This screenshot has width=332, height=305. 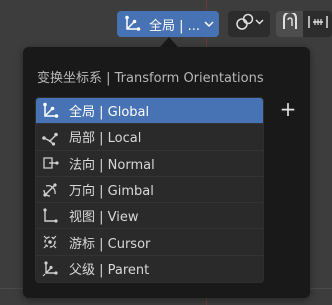 I want to click on snap-target-dropdown, so click(x=249, y=24).